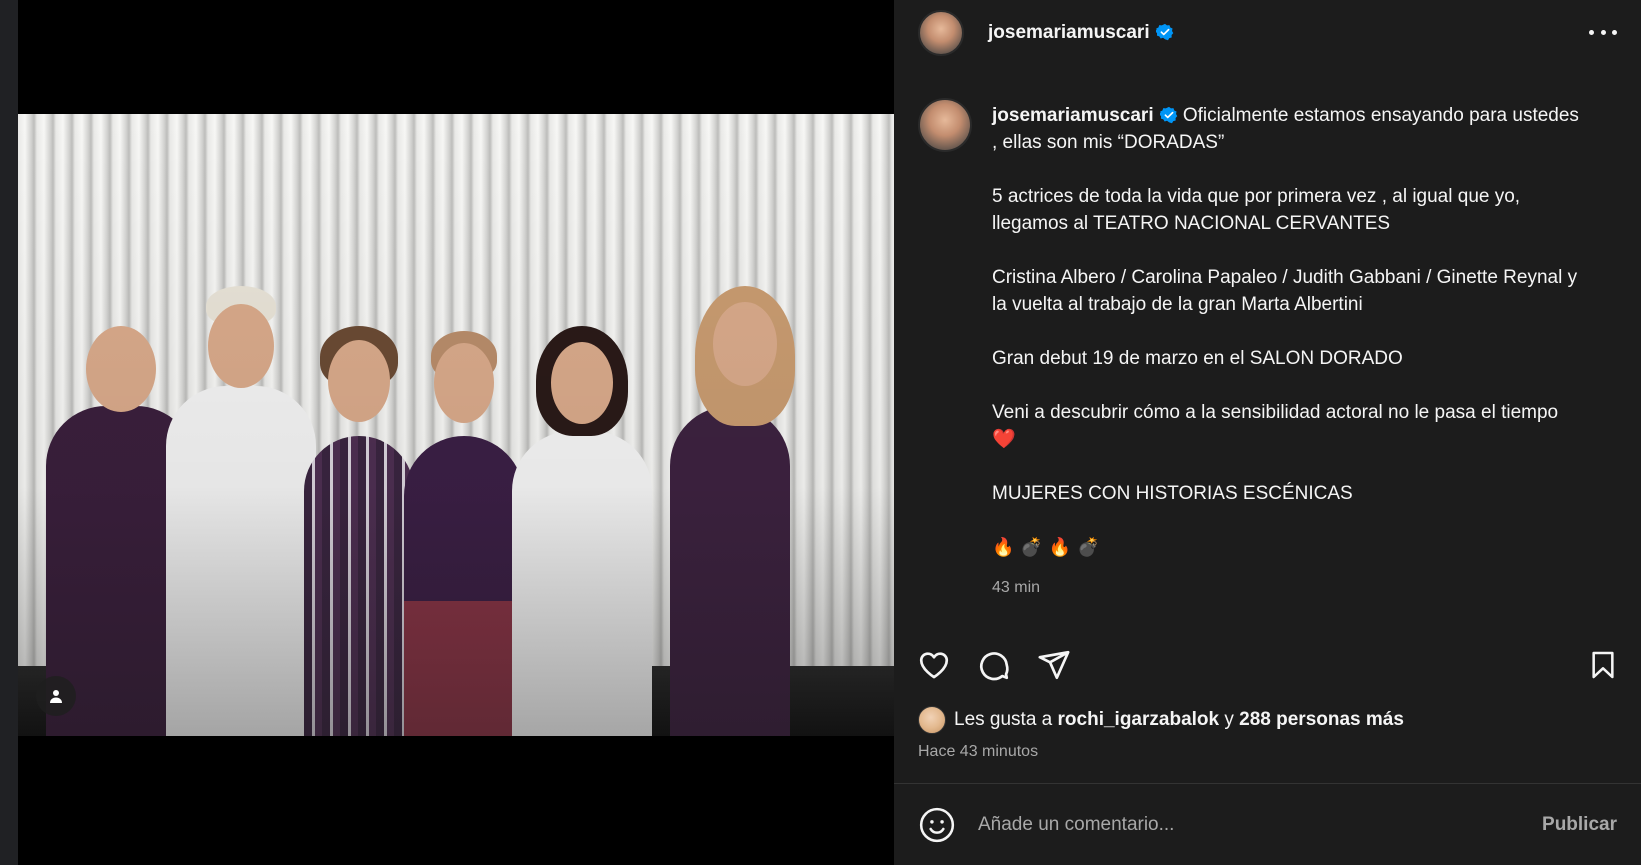 This screenshot has width=1641, height=865. What do you see at coordinates (932, 720) in the screenshot?
I see `liker-avatar` at bounding box center [932, 720].